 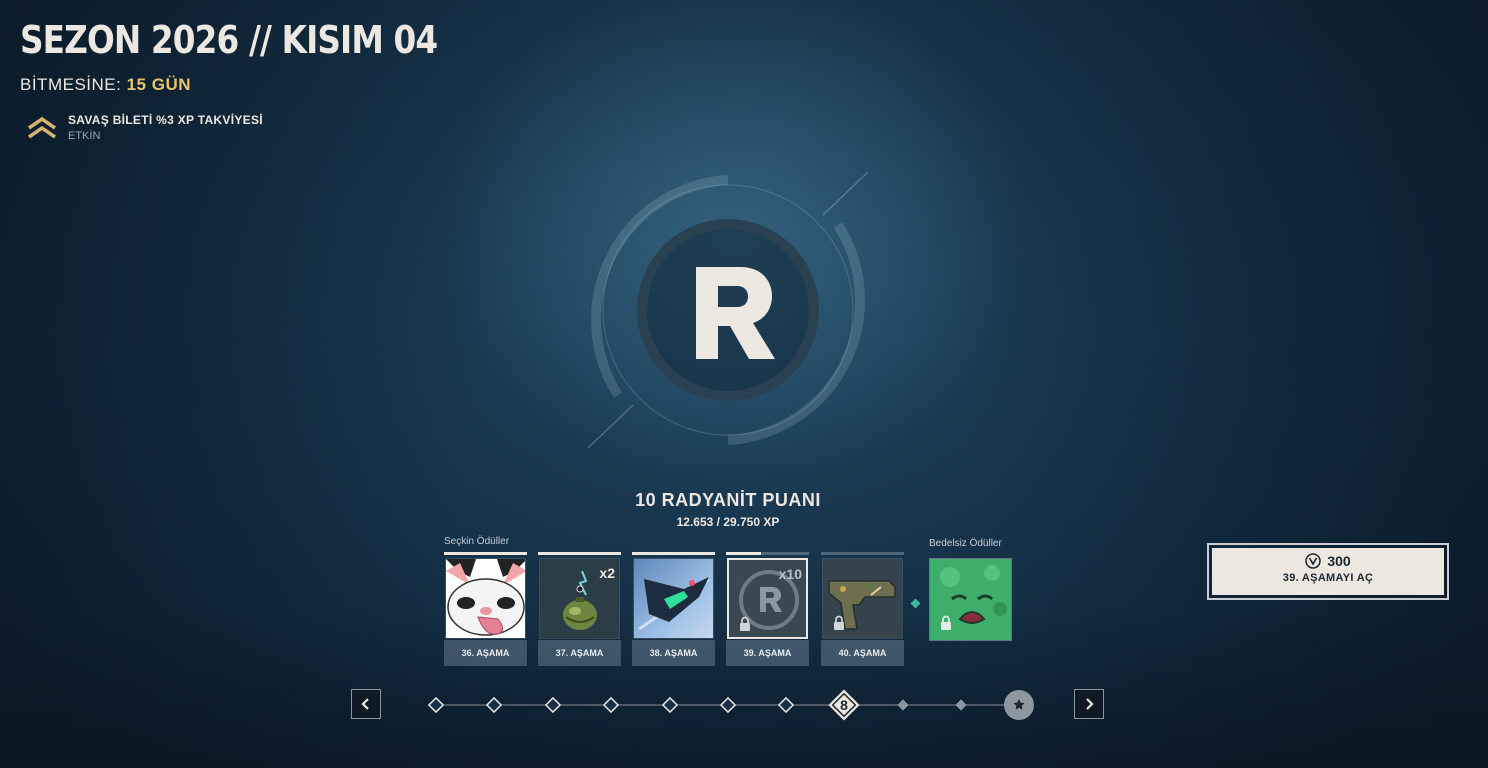 What do you see at coordinates (1328, 578) in the screenshot?
I see `unlock-label: 39. AŞAMAYI AÇ` at bounding box center [1328, 578].